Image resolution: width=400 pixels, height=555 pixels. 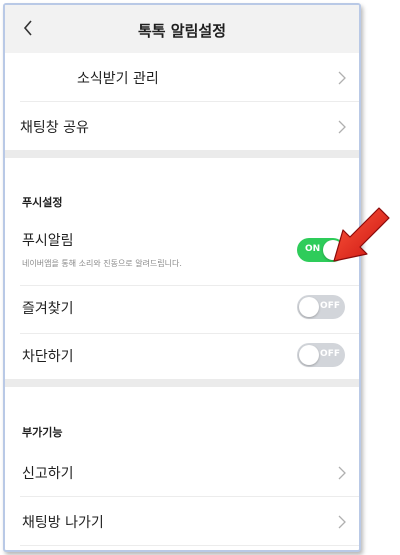 I want to click on favorites-toggle: OFF, so click(x=321, y=307).